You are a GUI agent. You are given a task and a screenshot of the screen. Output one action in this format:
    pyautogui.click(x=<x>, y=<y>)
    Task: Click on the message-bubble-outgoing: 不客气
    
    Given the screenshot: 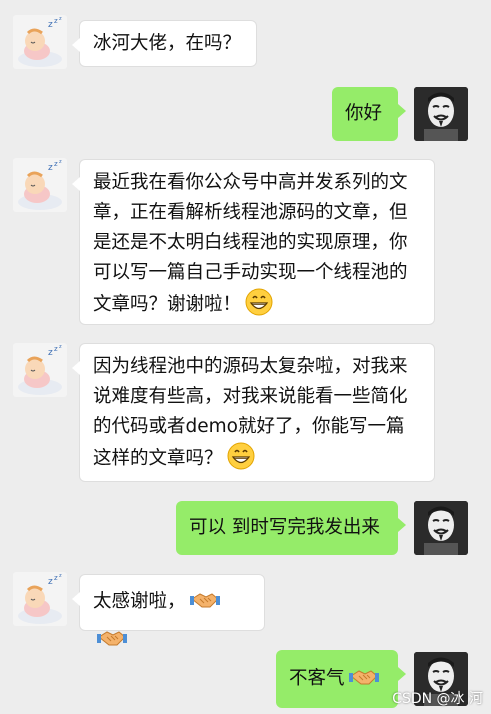 What is the action you would take?
    pyautogui.click(x=341, y=679)
    